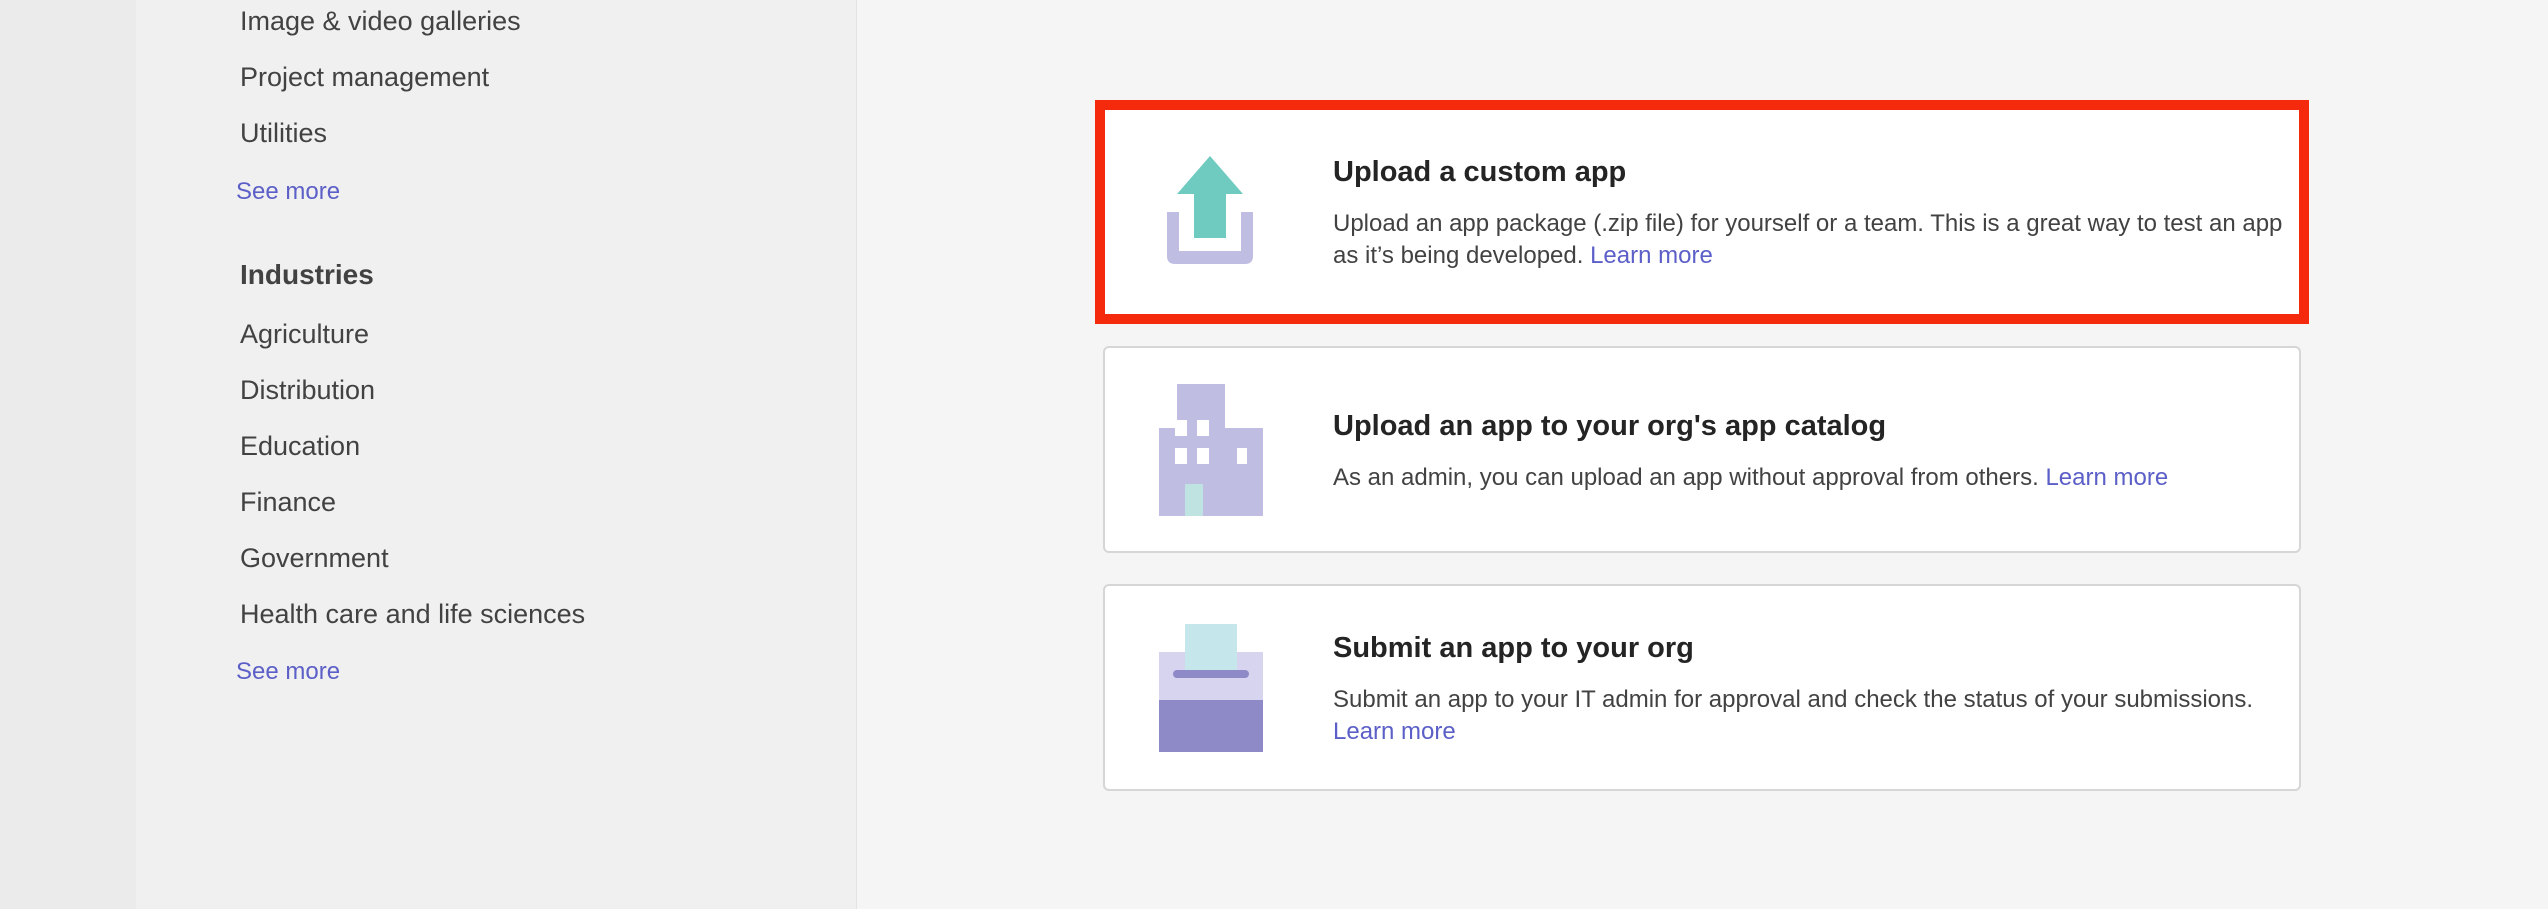 The image size is (2548, 909). Describe the element at coordinates (1513, 648) in the screenshot. I see `card-title: Submit an app to your org` at that location.